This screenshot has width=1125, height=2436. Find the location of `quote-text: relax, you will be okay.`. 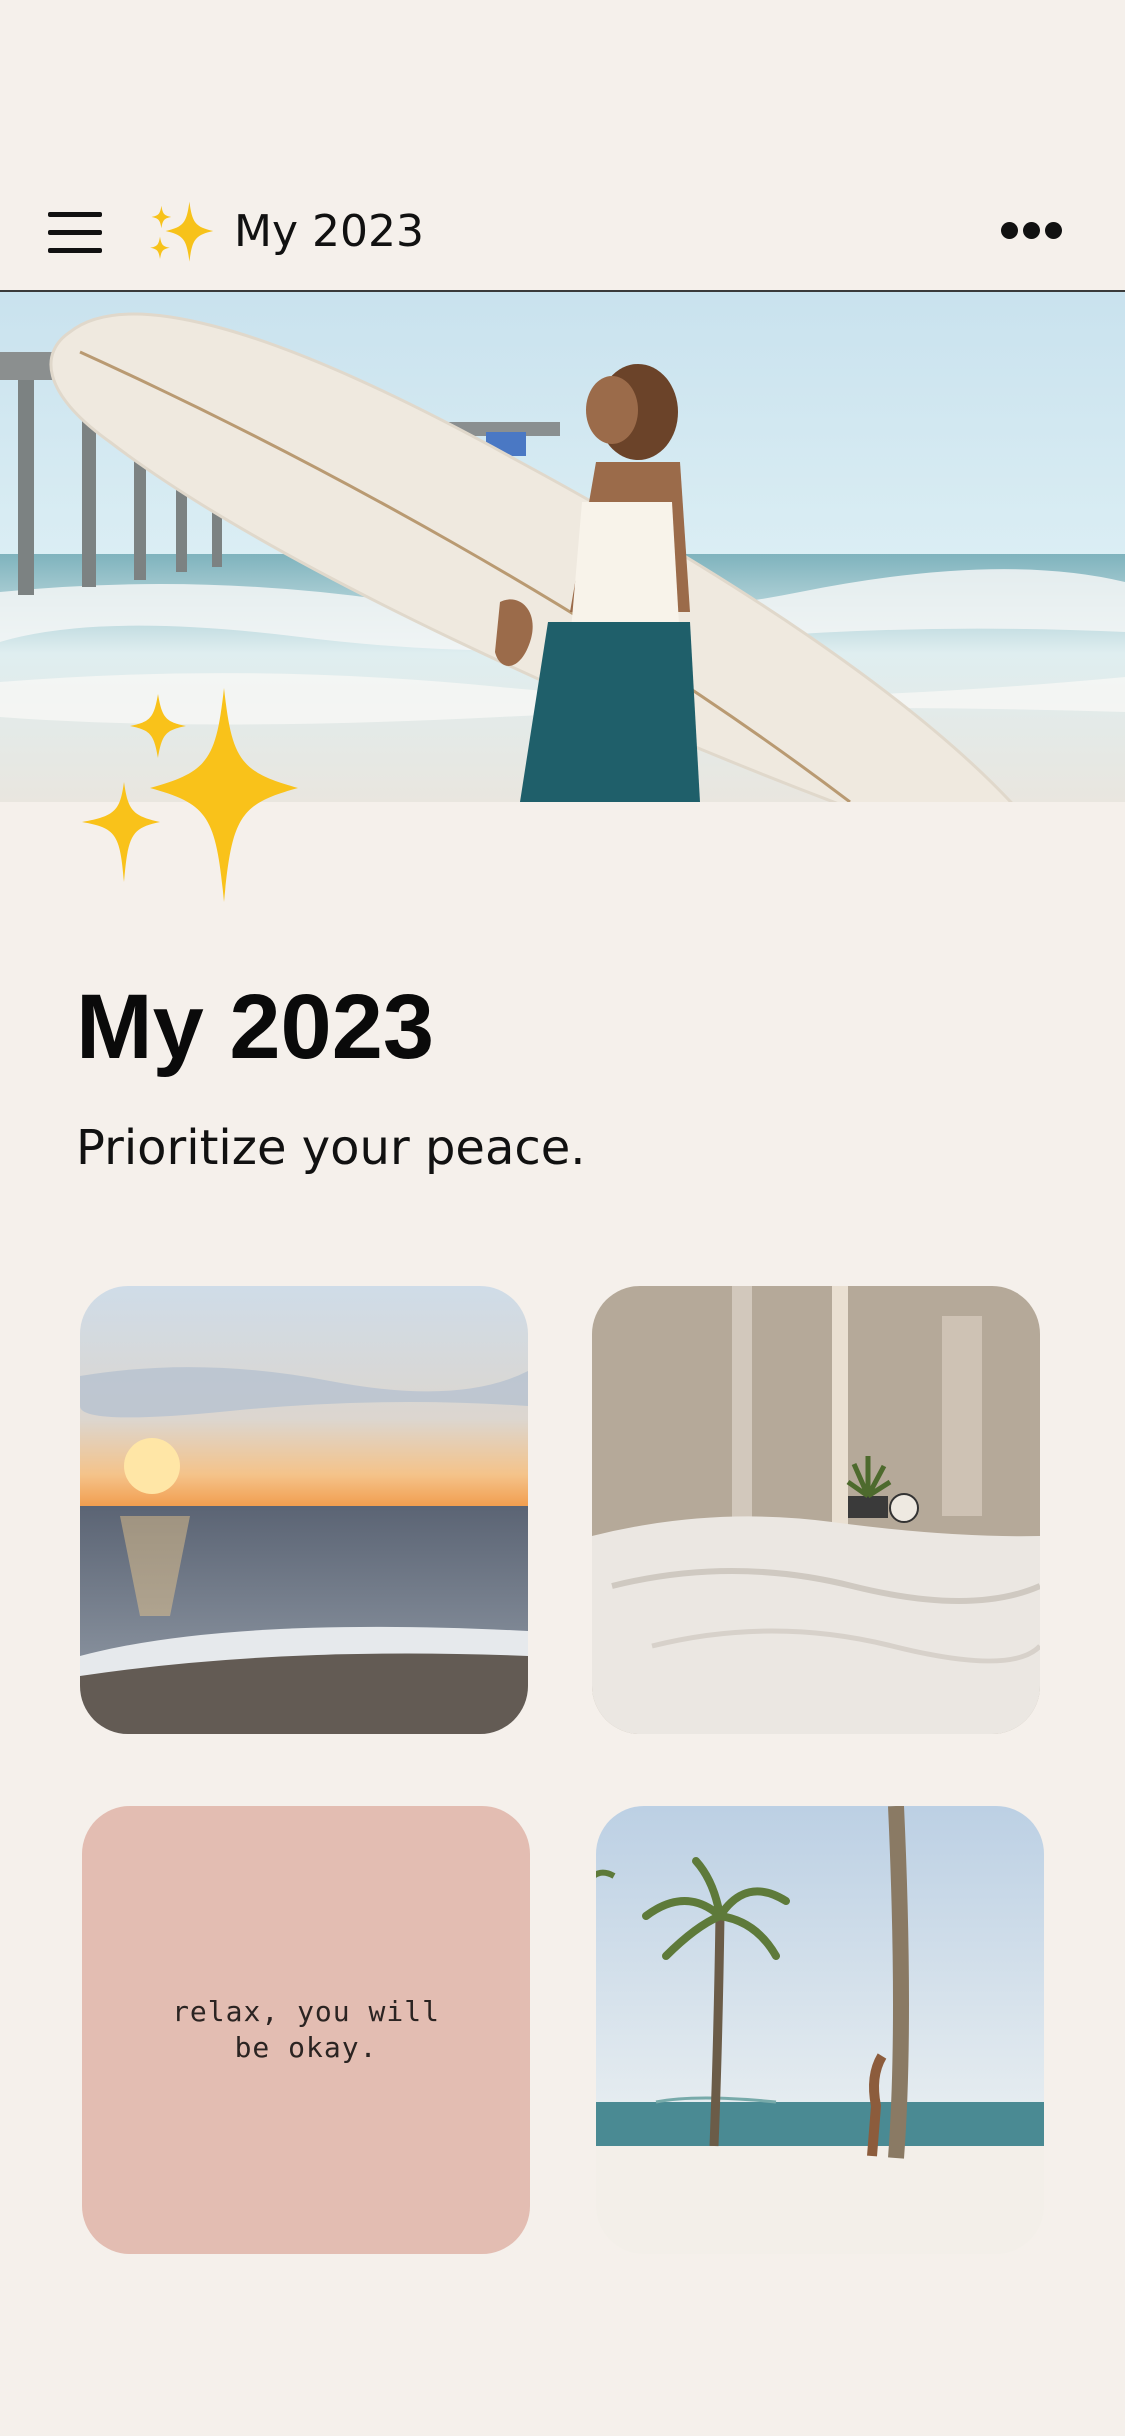

quote-text: relax, you will be okay. is located at coordinates (306, 2029).